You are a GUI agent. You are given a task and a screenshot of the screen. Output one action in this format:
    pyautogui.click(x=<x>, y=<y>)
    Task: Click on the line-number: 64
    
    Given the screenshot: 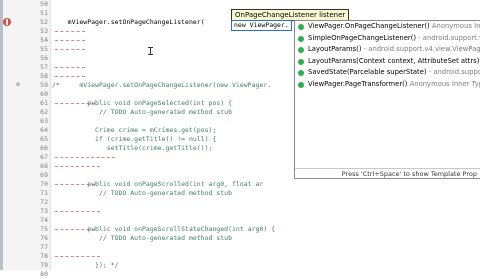 What is the action you would take?
    pyautogui.click(x=36, y=130)
    